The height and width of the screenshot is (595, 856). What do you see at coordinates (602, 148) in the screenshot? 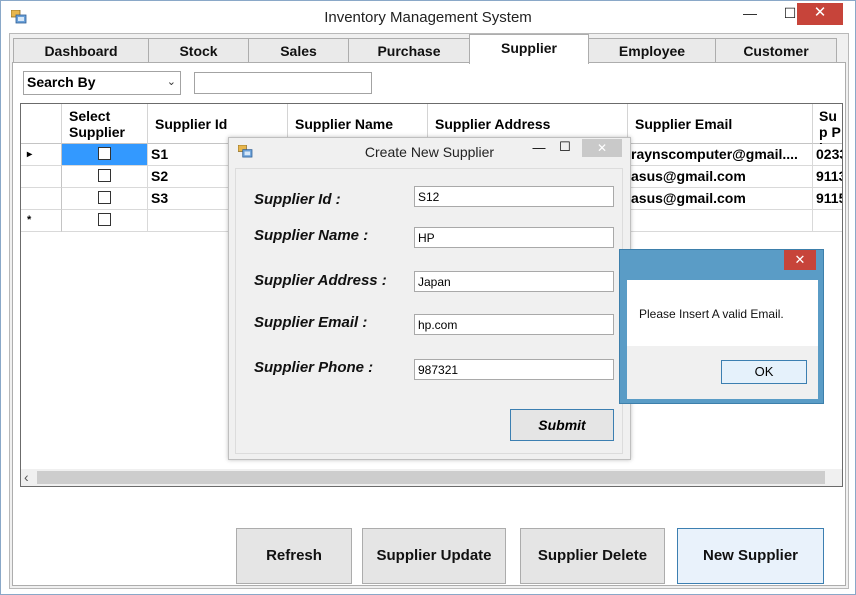
I see `dialog-close-button: ✕` at bounding box center [602, 148].